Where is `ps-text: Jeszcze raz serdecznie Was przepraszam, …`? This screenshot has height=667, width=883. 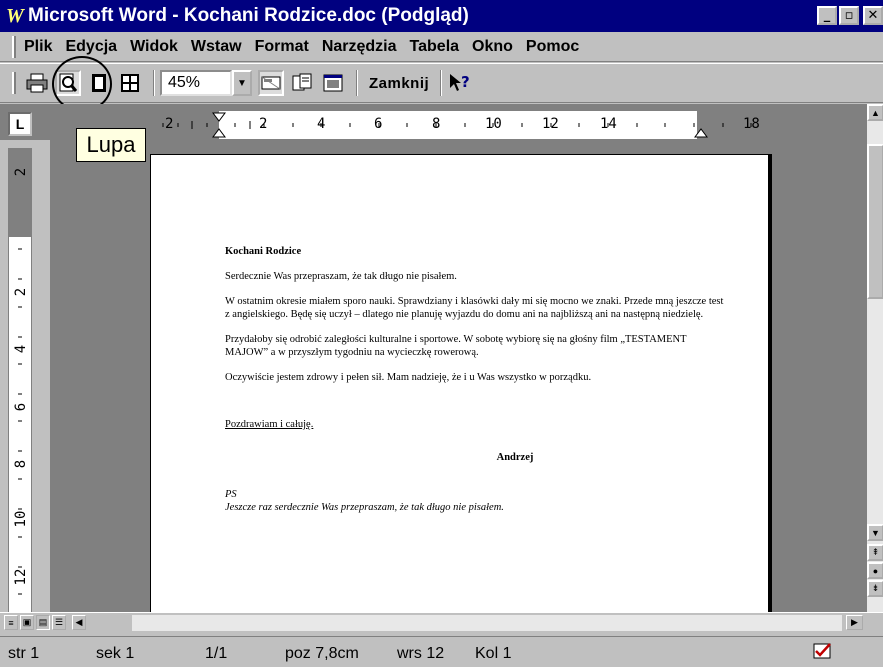
ps-text: Jeszcze raz serdecznie Was przepraszam, … is located at coordinates (364, 507).